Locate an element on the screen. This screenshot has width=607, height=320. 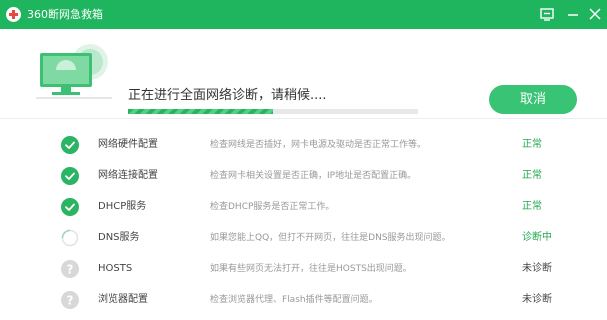
check-row: 网络硬件配置 检查网线是否插好，网卡电源及驱动是否正常工作等。 正常 is located at coordinates (303, 145).